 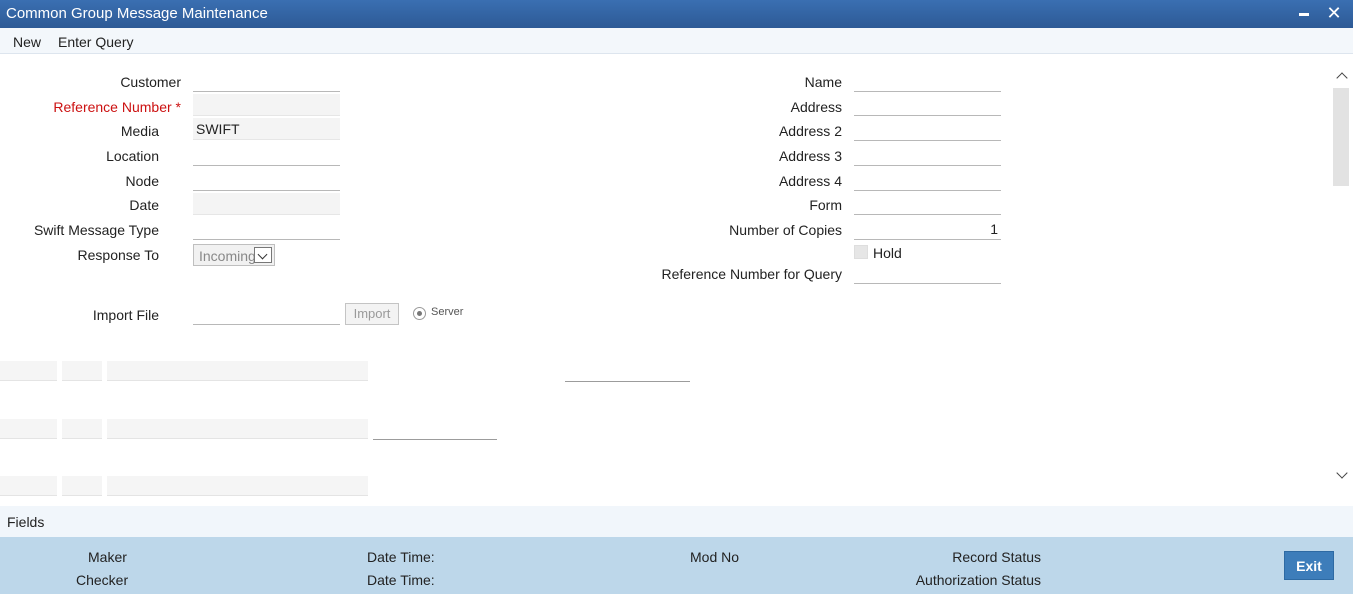 What do you see at coordinates (887, 253) in the screenshot?
I see `hold-label: Hold` at bounding box center [887, 253].